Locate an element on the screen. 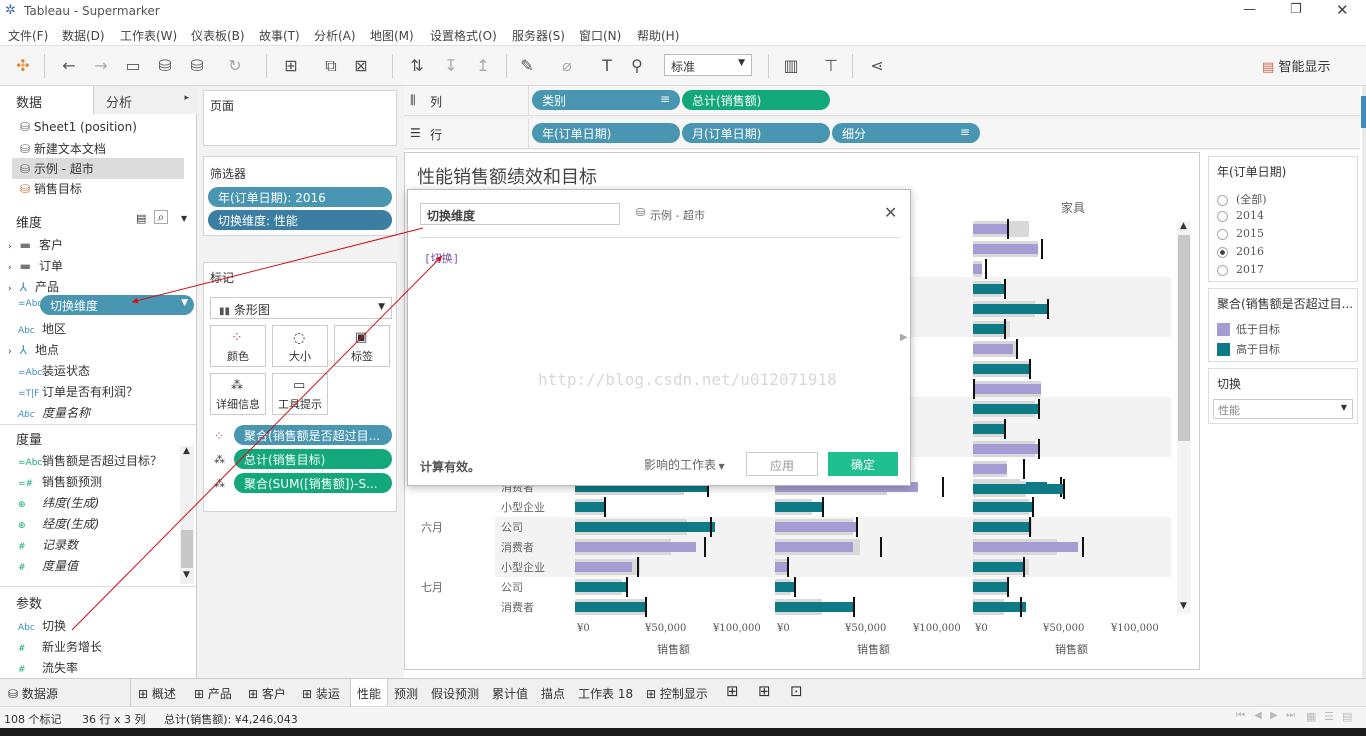 The width and height of the screenshot is (1366, 736). filter-pill: 年(订单日期): 2016 is located at coordinates (300, 197).